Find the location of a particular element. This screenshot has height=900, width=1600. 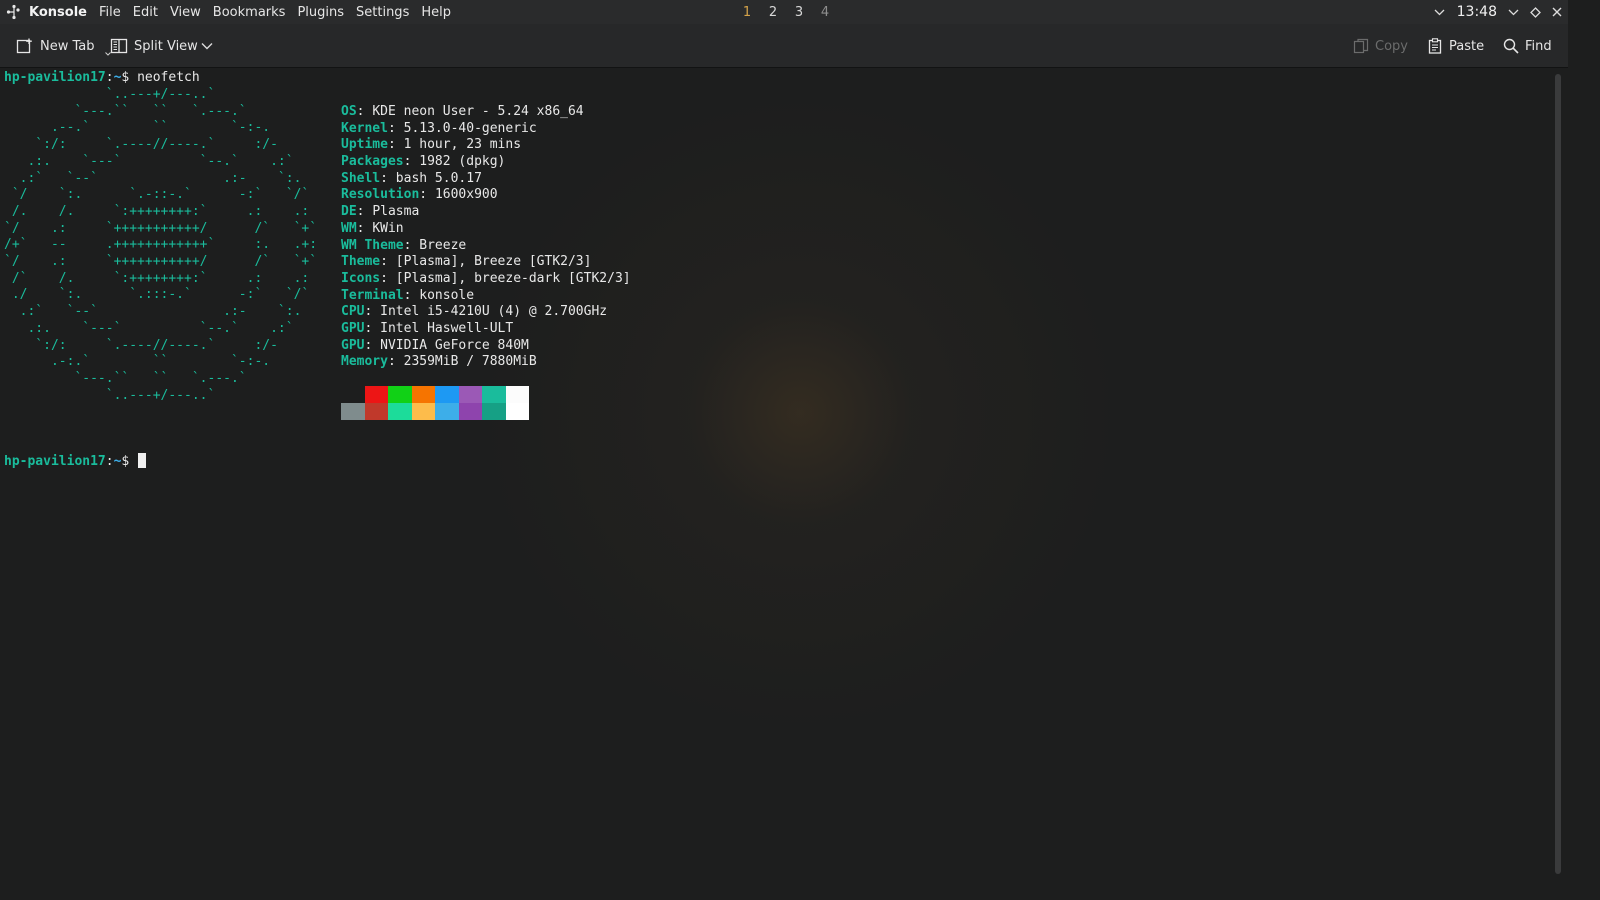

split-view-dropdown is located at coordinates (210, 46).